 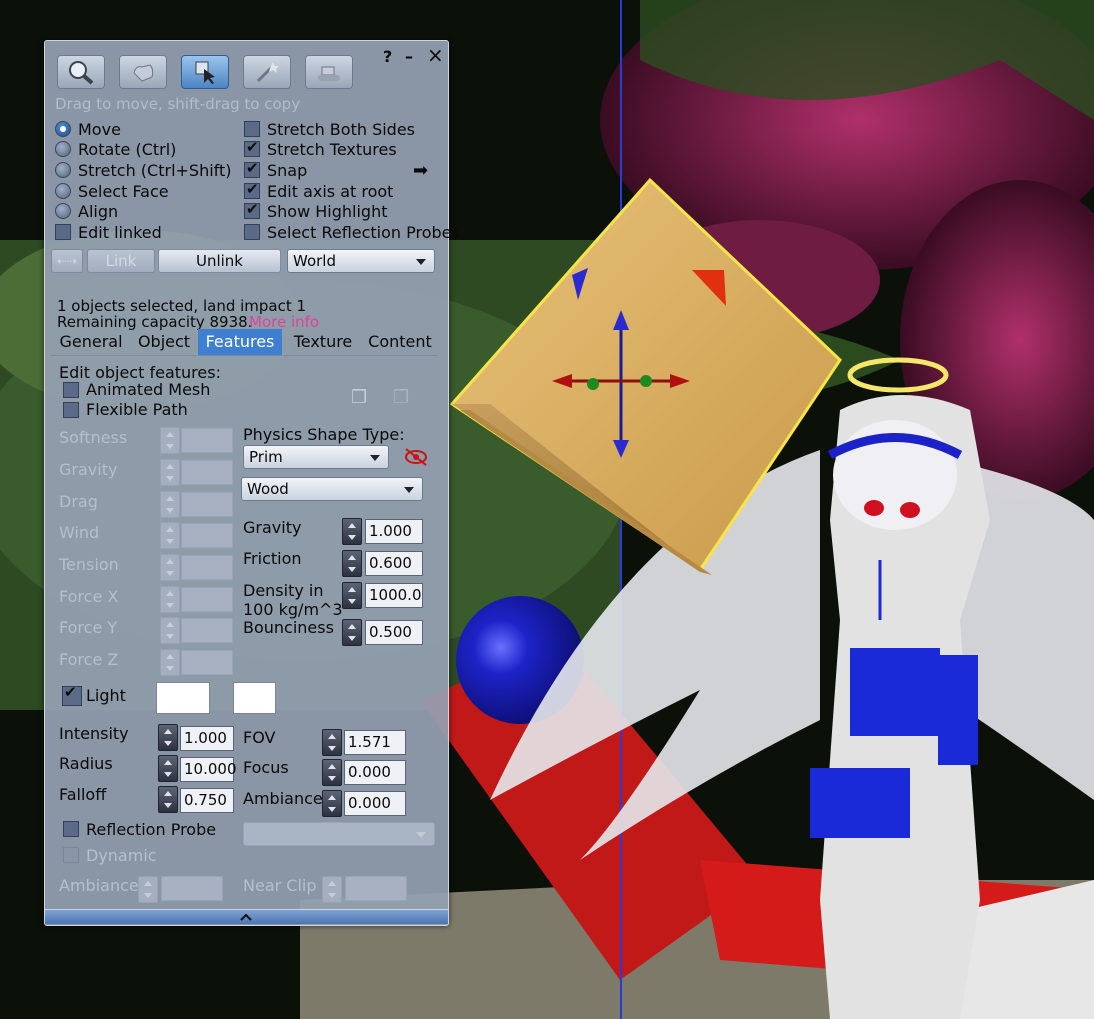 What do you see at coordinates (207, 504) in the screenshot?
I see `drag-field` at bounding box center [207, 504].